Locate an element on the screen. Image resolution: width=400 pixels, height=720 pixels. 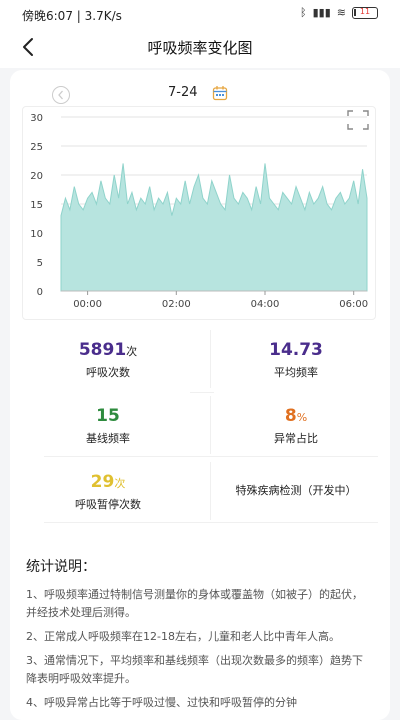
stat-value: 5891次 is located at coordinates (108, 350).